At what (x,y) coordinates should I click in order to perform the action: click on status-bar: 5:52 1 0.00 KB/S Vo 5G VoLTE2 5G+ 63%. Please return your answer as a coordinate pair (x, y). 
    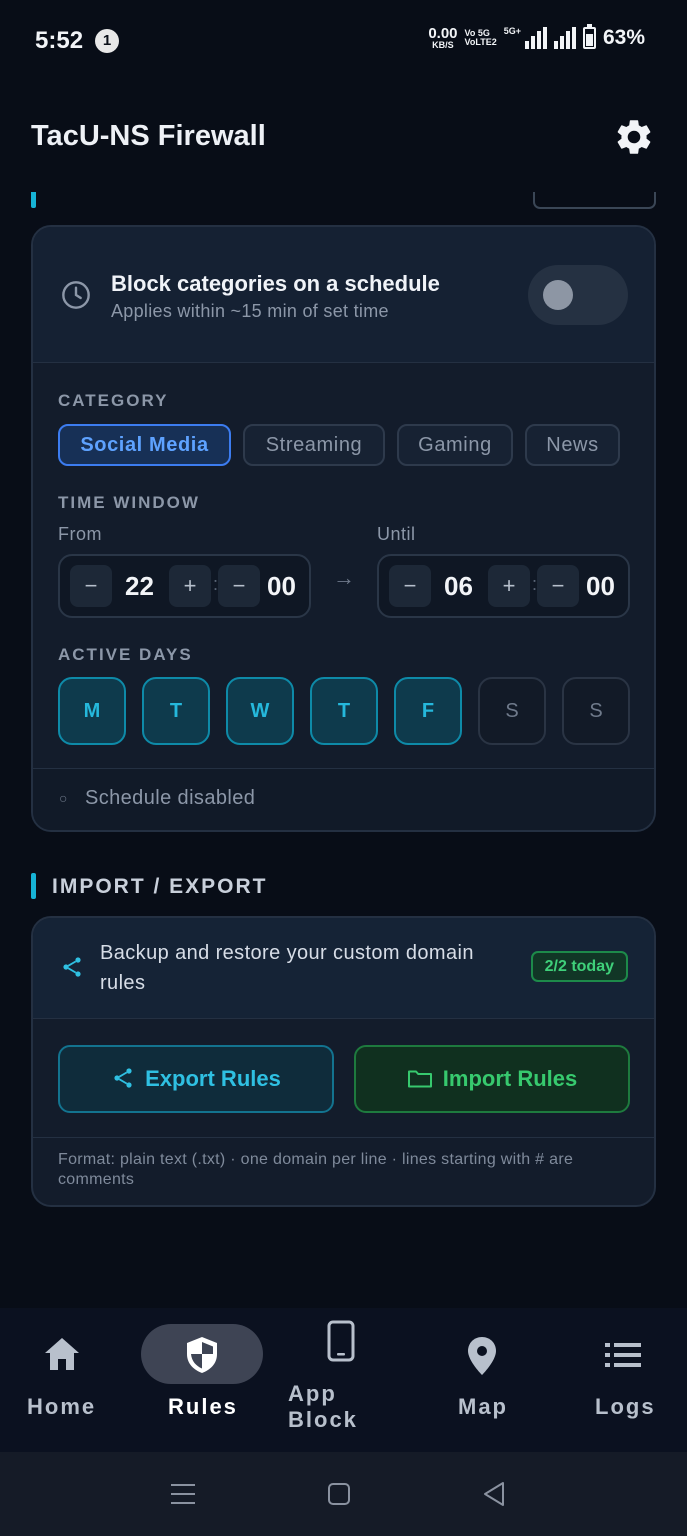
    Looking at the image, I should click on (343, 40).